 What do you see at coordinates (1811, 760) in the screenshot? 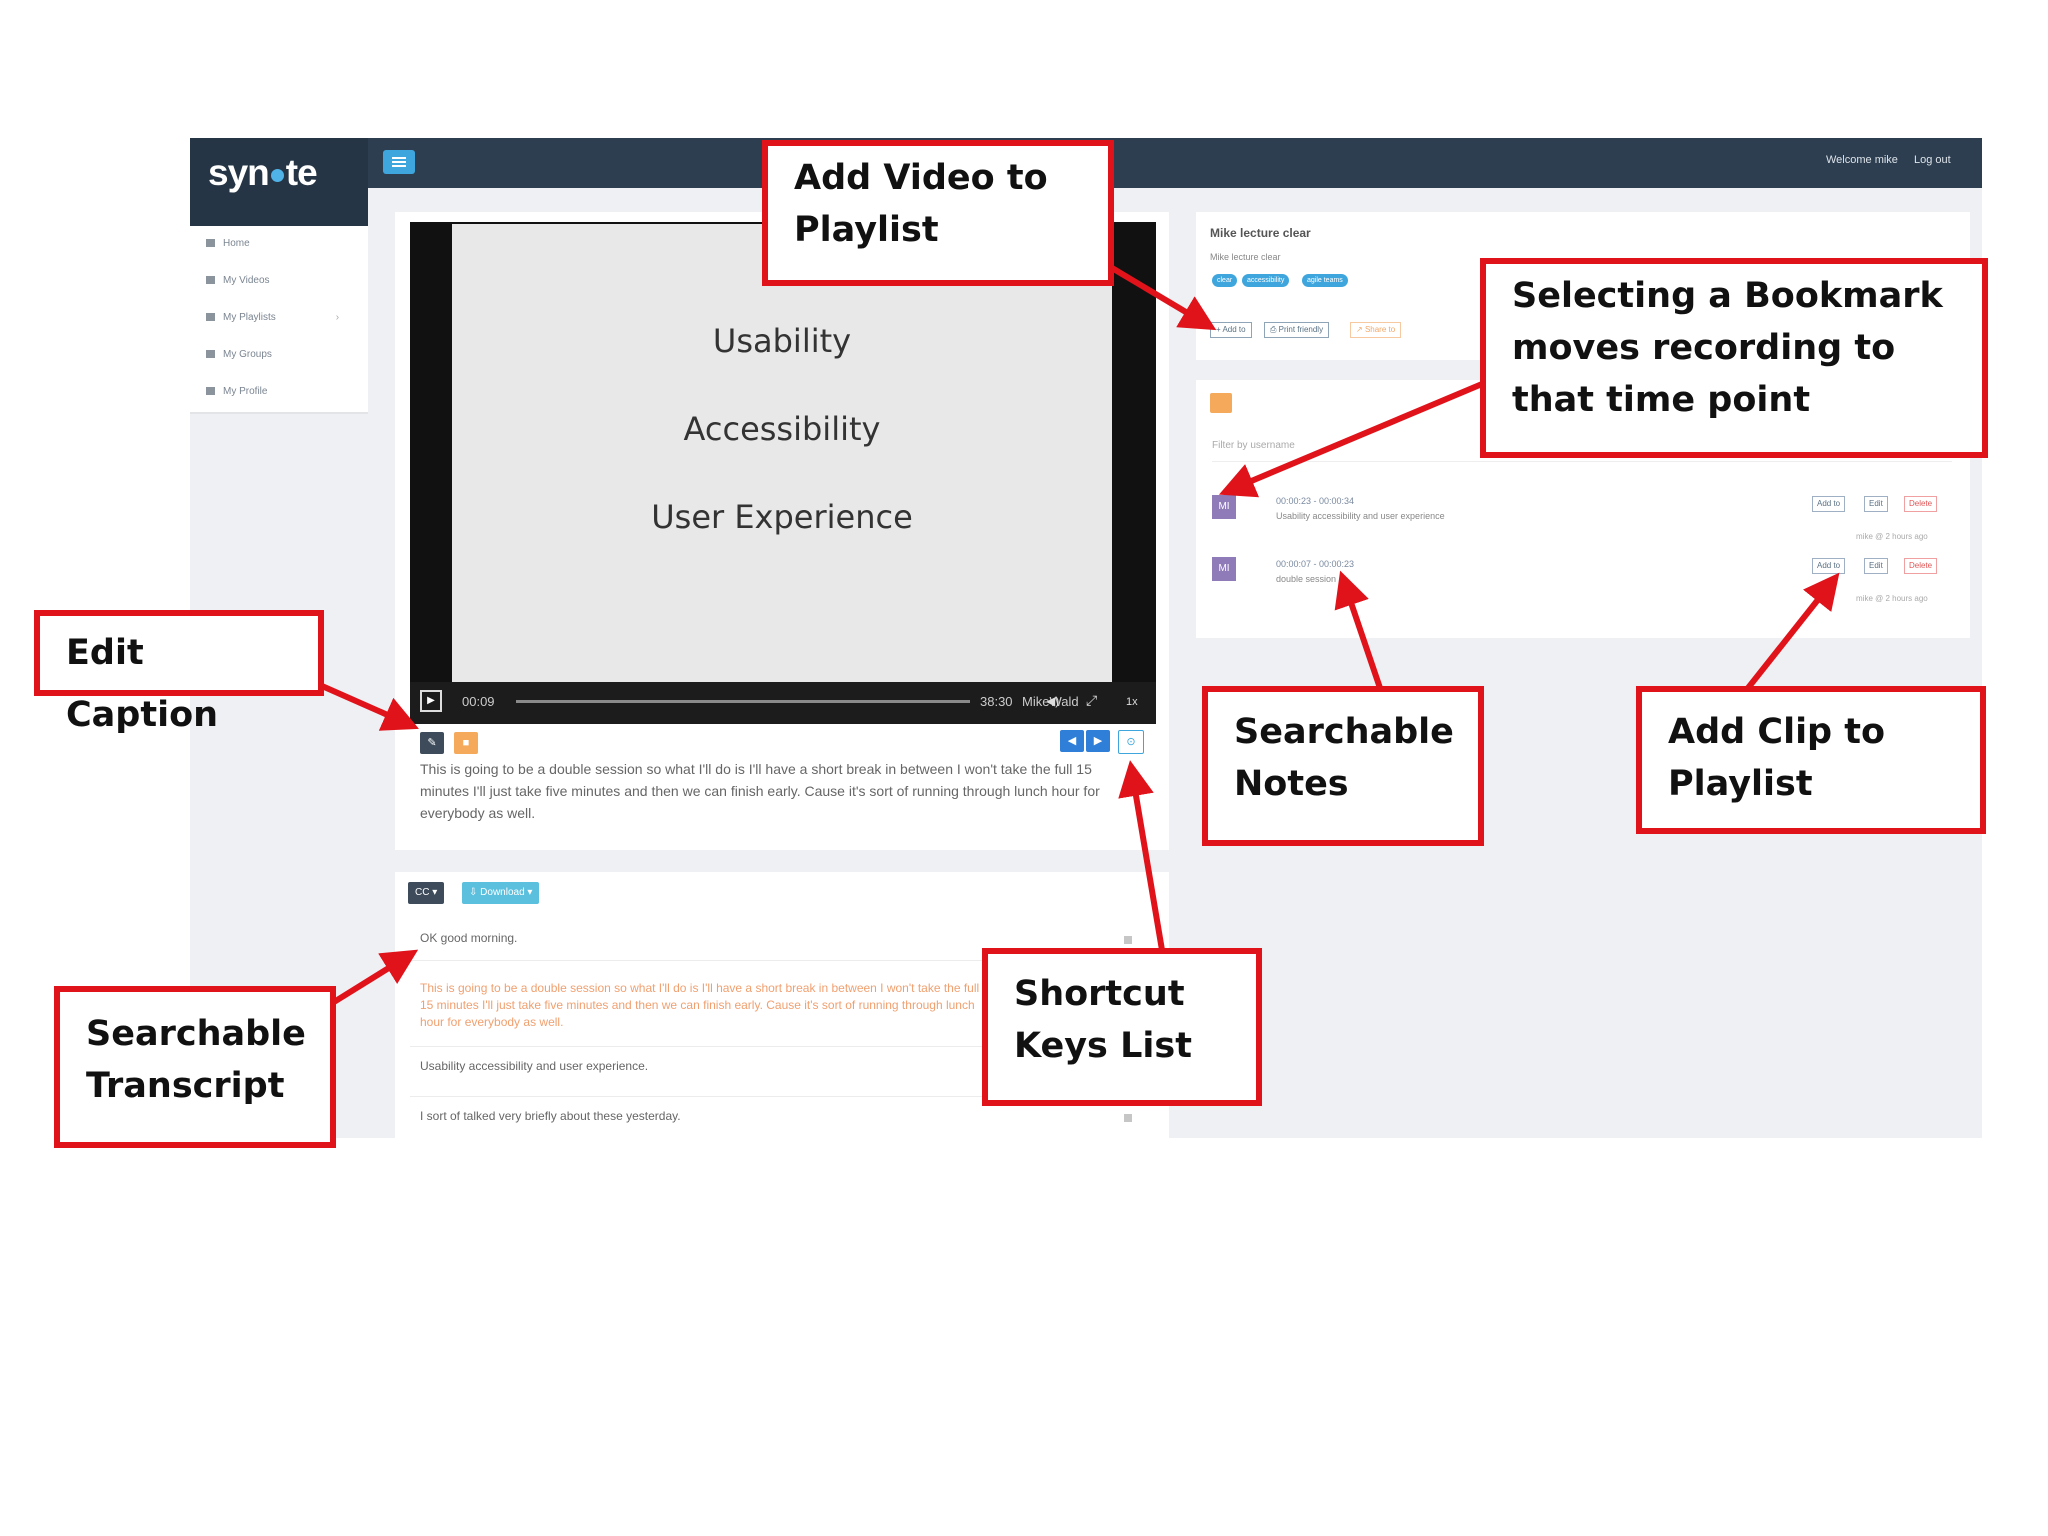
I see `callout-add-clip-to-playlist: Add Clip to Playlist` at bounding box center [1811, 760].